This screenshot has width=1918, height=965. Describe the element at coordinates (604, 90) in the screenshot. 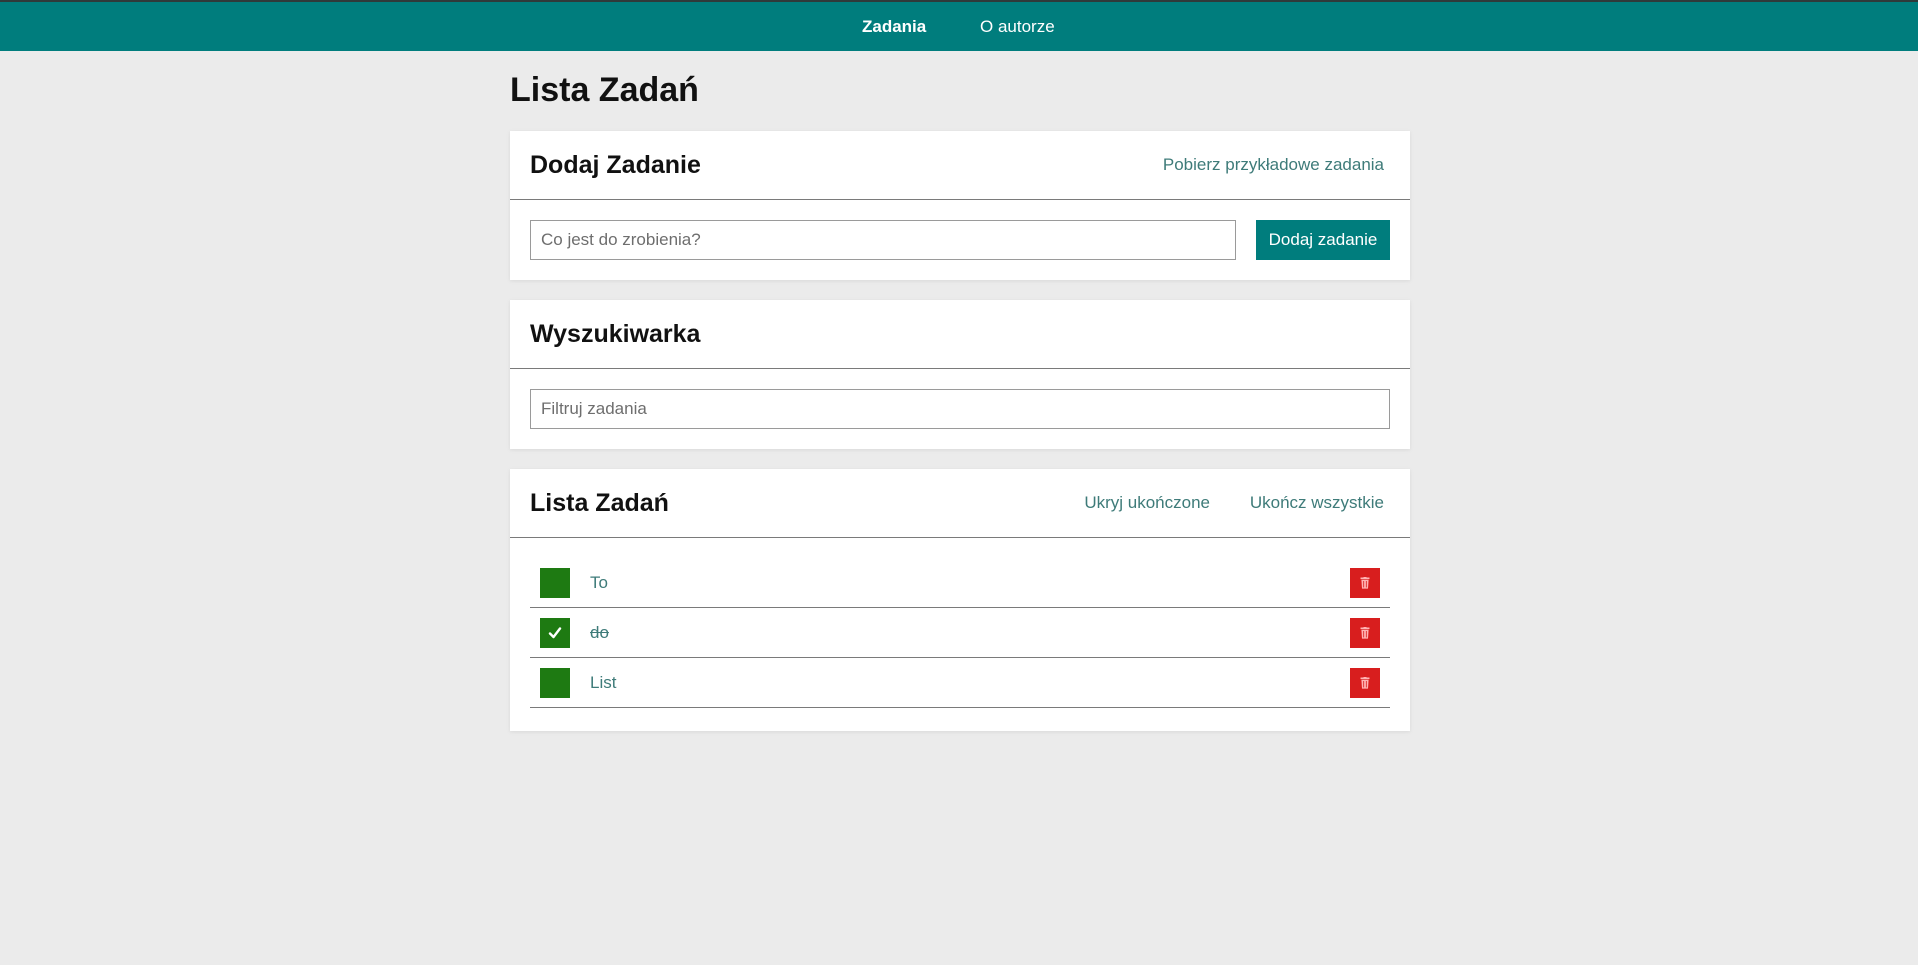

I see `page-title: Lista Zadań` at that location.